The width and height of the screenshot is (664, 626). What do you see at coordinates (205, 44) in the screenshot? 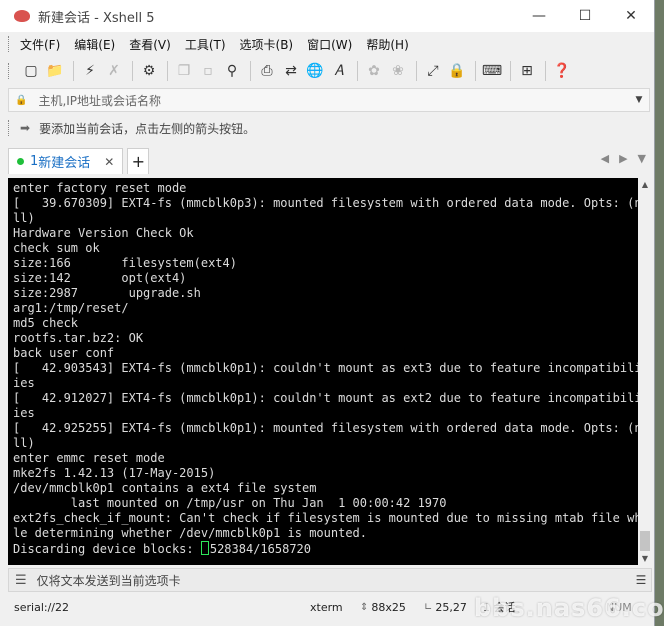
I see `menu-tools: 工具(T)` at bounding box center [205, 44].